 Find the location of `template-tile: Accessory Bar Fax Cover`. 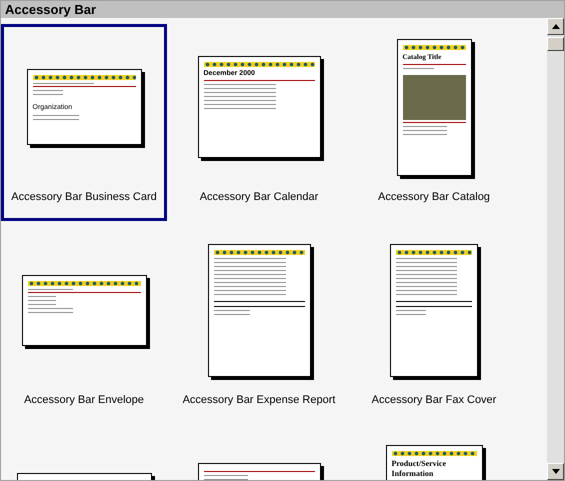

template-tile: Accessory Bar Fax Cover is located at coordinates (434, 325).